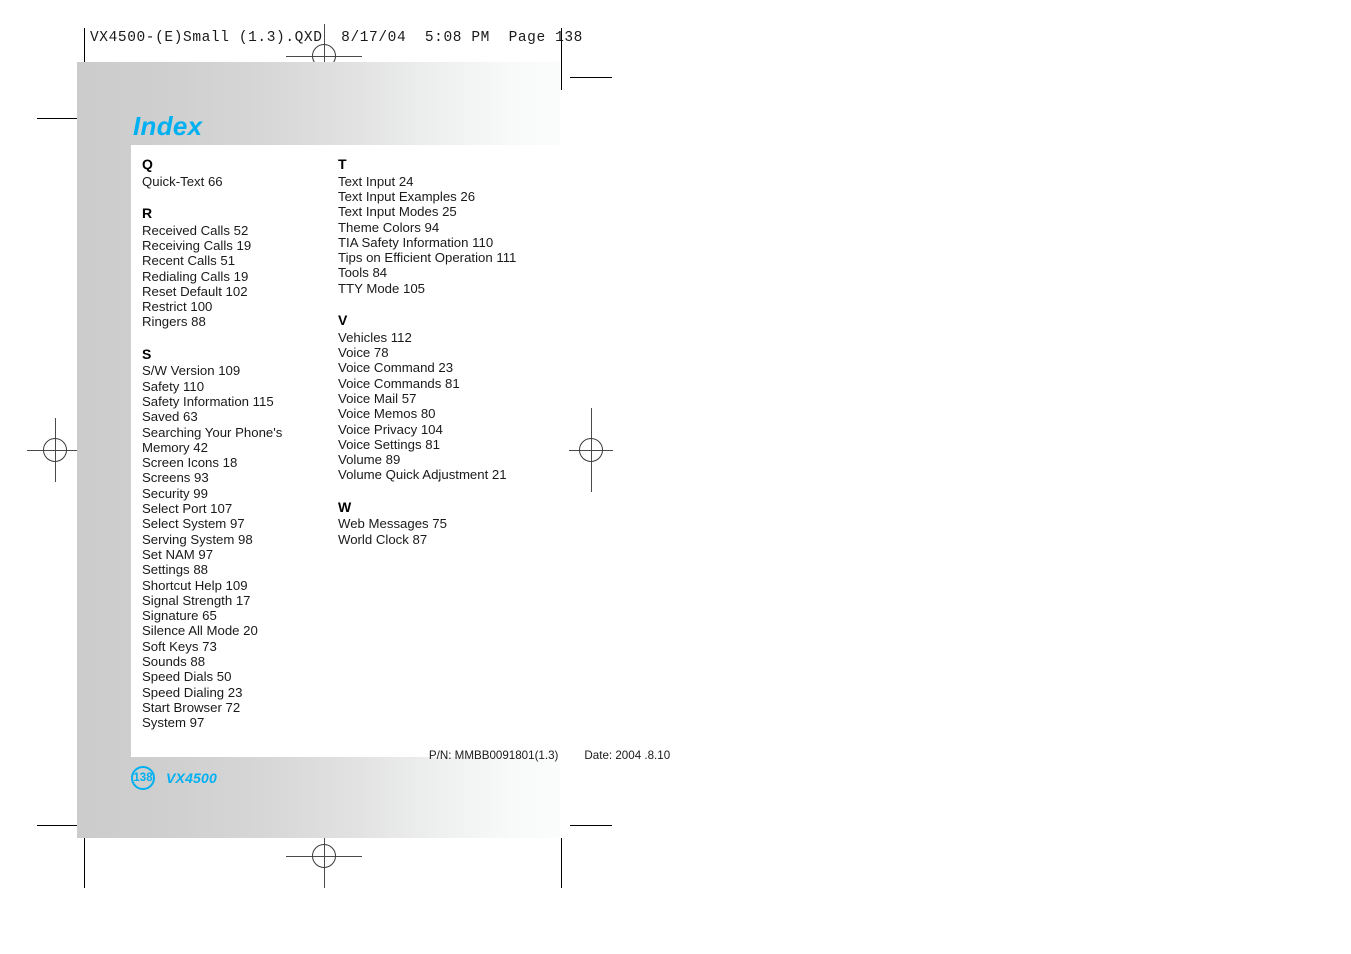  I want to click on index-entry: Settings 88, so click(175, 570).